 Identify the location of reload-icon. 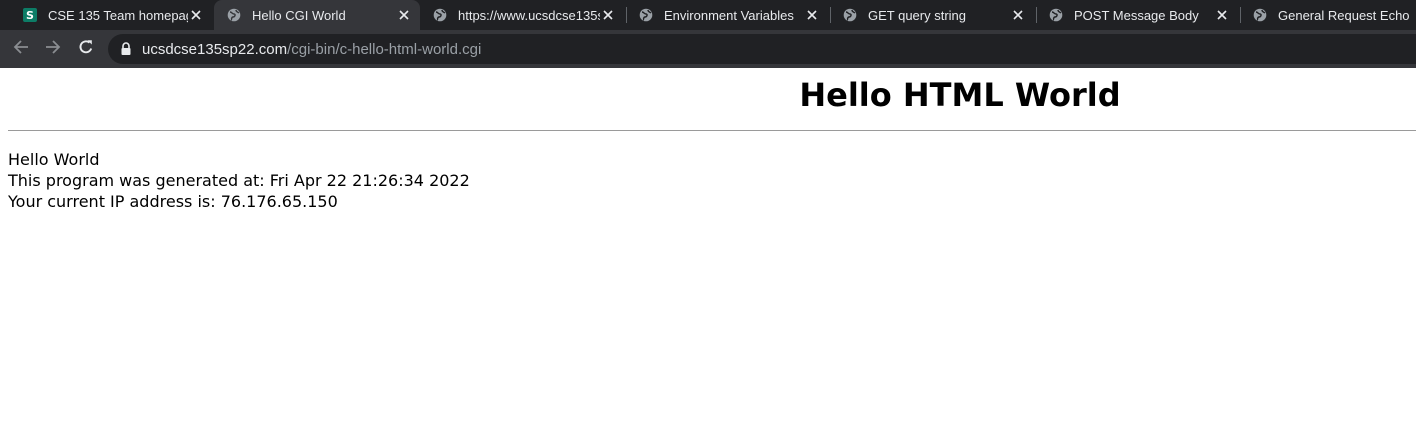
(86, 49).